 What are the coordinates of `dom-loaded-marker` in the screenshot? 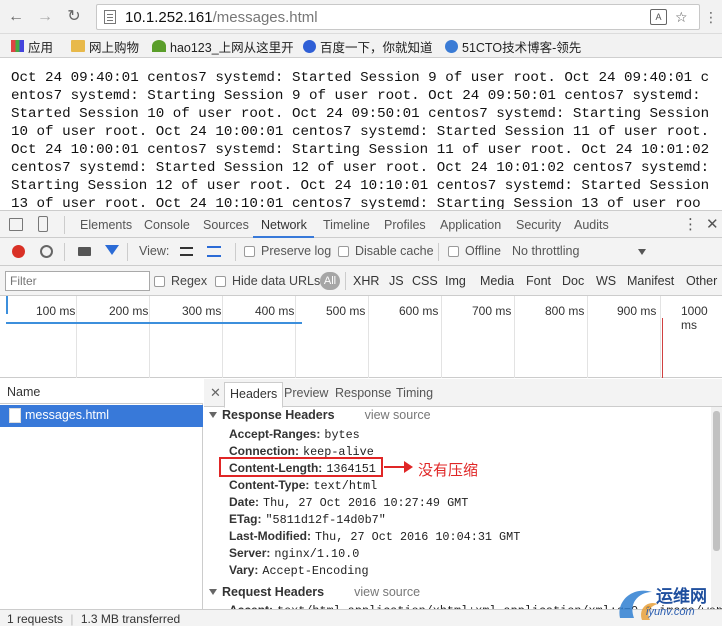 It's located at (7, 305).